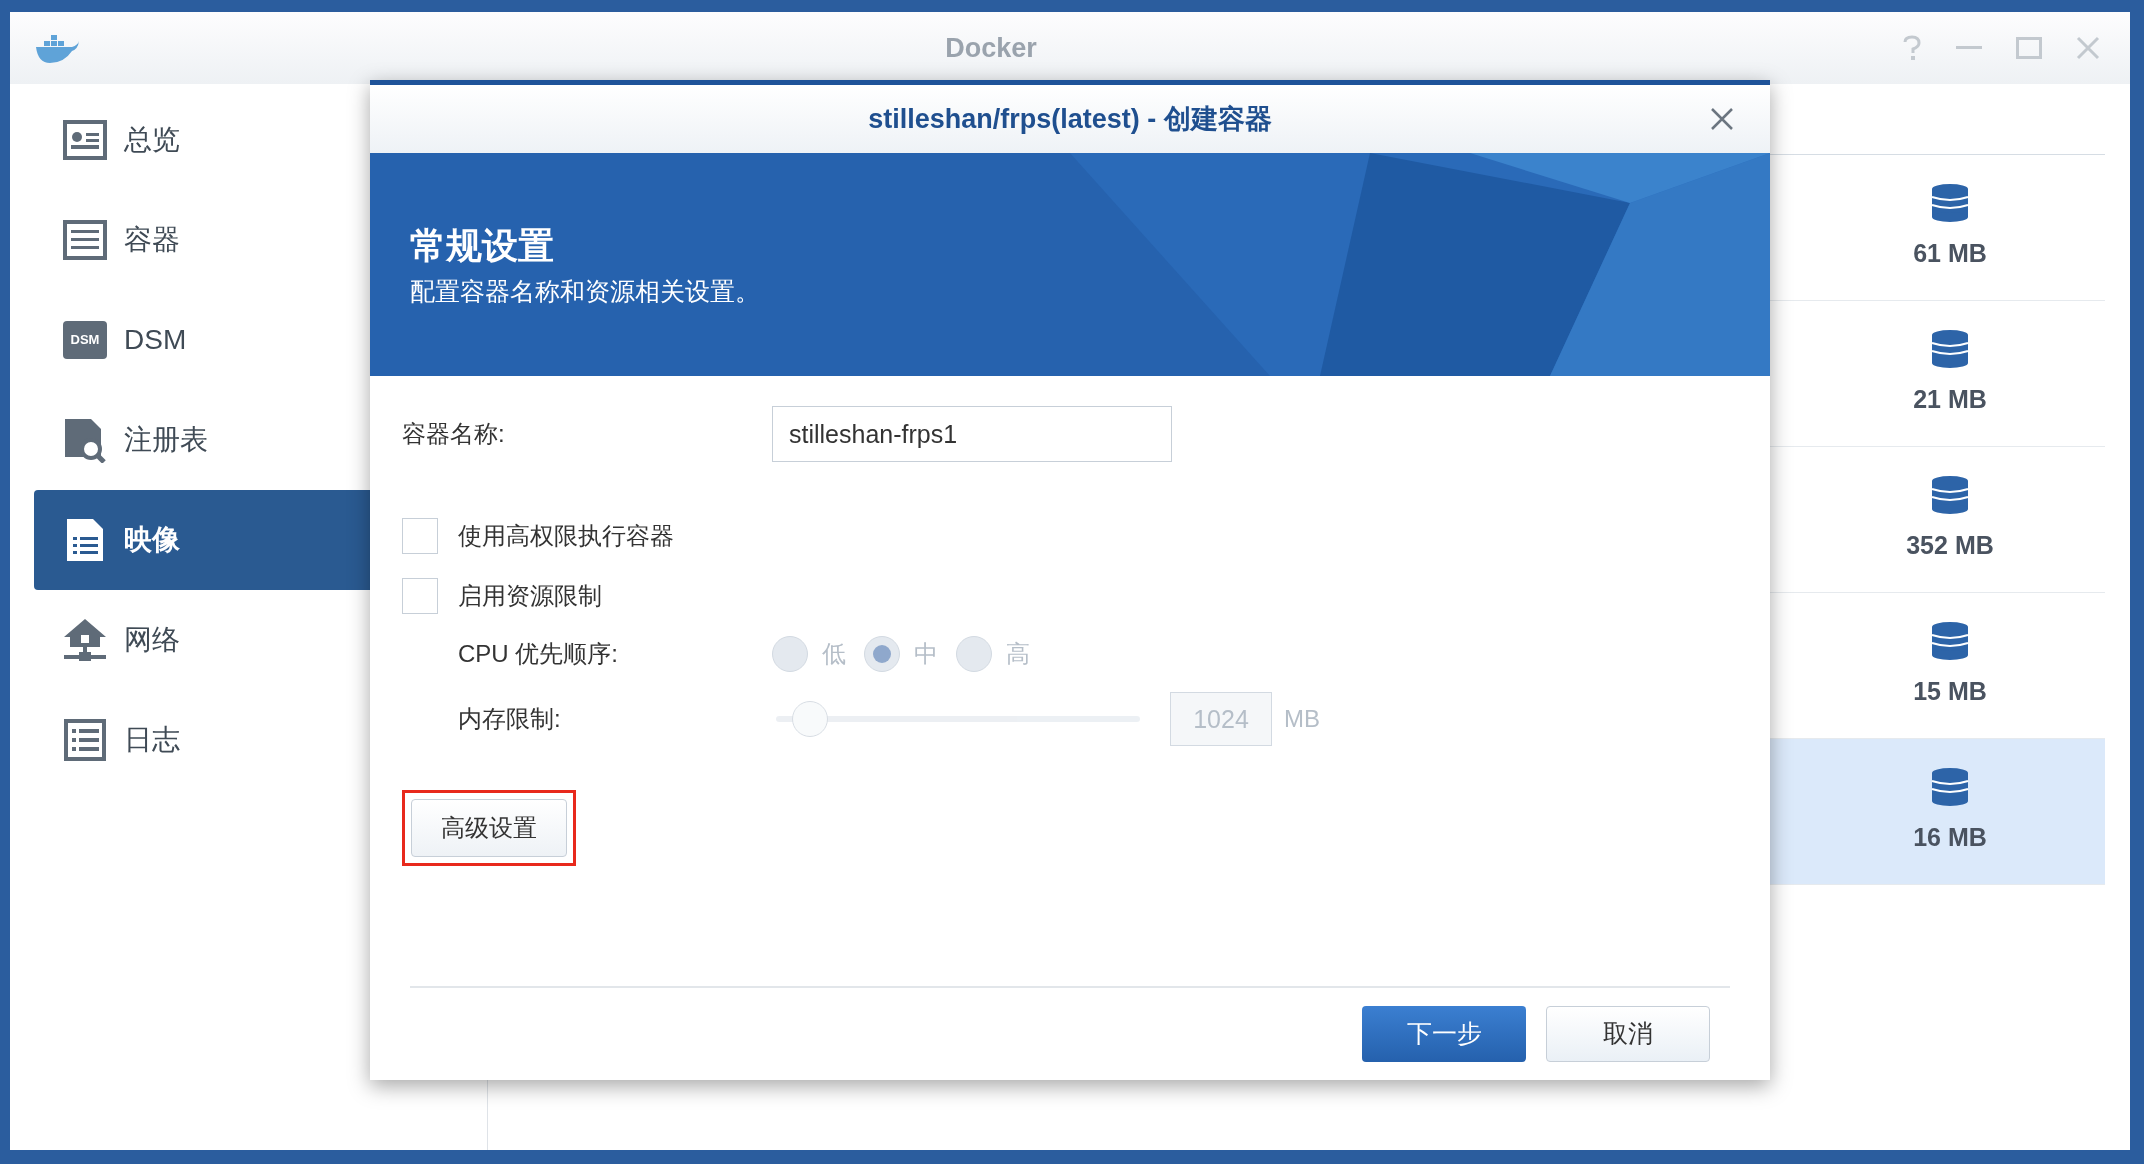 Image resolution: width=2144 pixels, height=1164 pixels. Describe the element at coordinates (152, 140) in the screenshot. I see `sidebar-label: 总览` at that location.